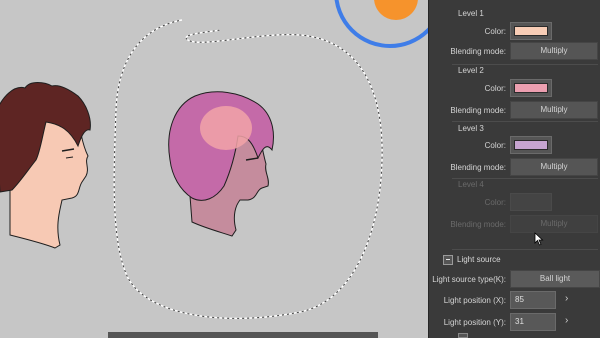 The image size is (600, 338). I want to click on level-1-color-fill, so click(531, 31).